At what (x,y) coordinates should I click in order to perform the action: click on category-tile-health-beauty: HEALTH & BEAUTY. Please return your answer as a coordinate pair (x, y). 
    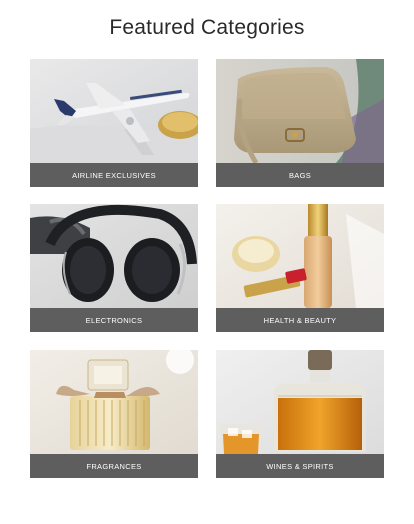
    Looking at the image, I should click on (300, 268).